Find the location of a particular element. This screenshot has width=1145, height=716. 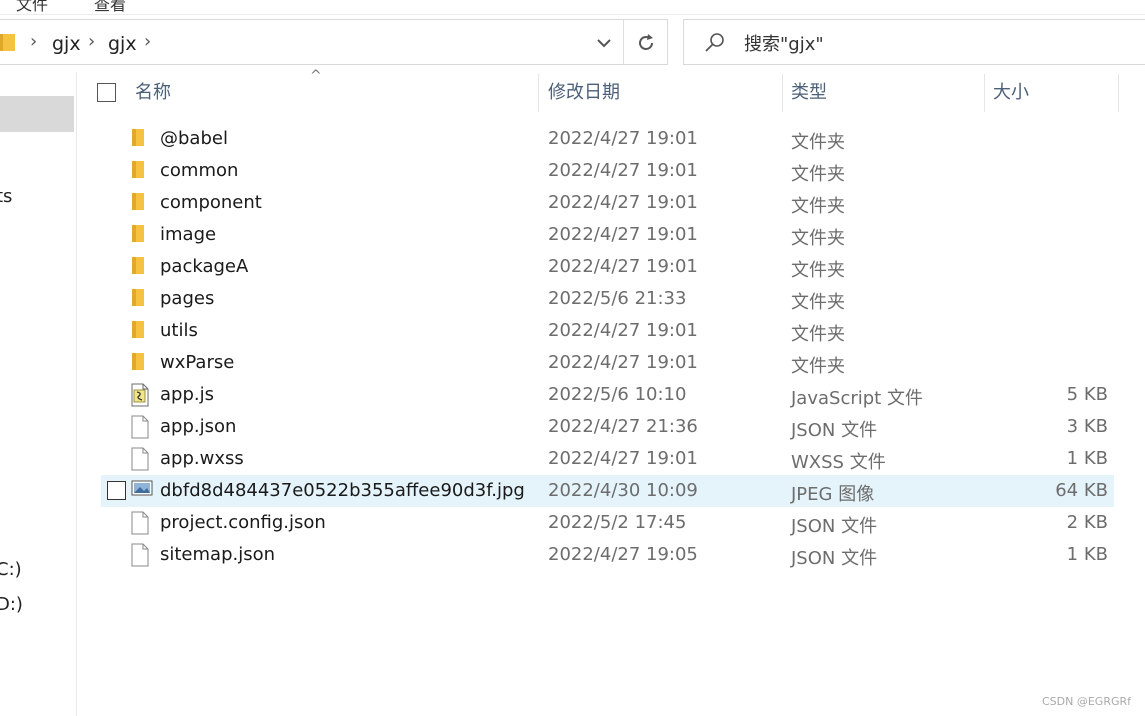

file-row: app.wxss 2022/4/27 19:01 WXSS 文件 1 KB is located at coordinates (607, 459).